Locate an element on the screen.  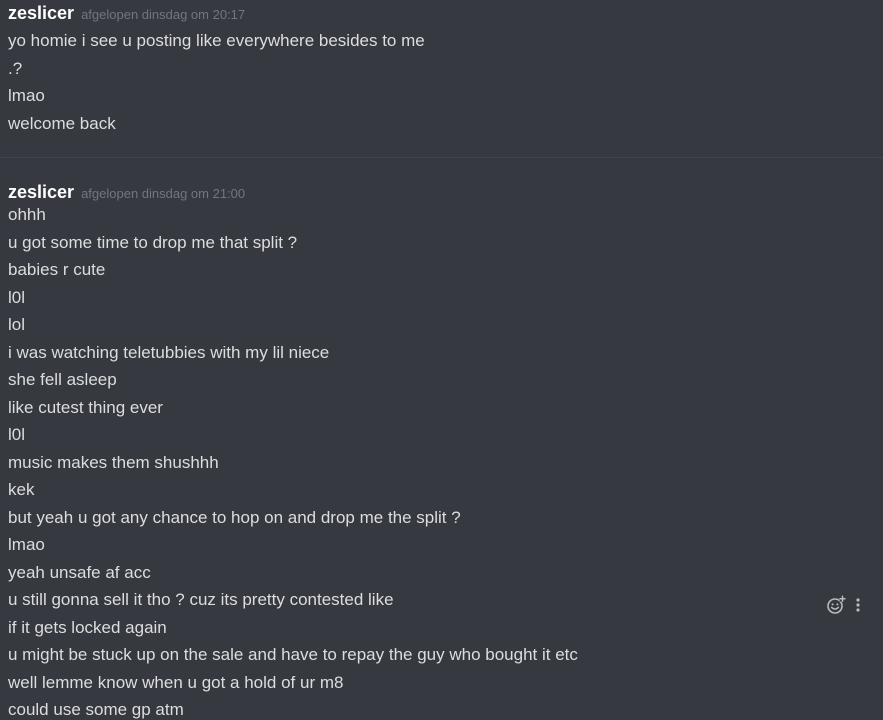
message-text: kek is located at coordinates (21, 489).